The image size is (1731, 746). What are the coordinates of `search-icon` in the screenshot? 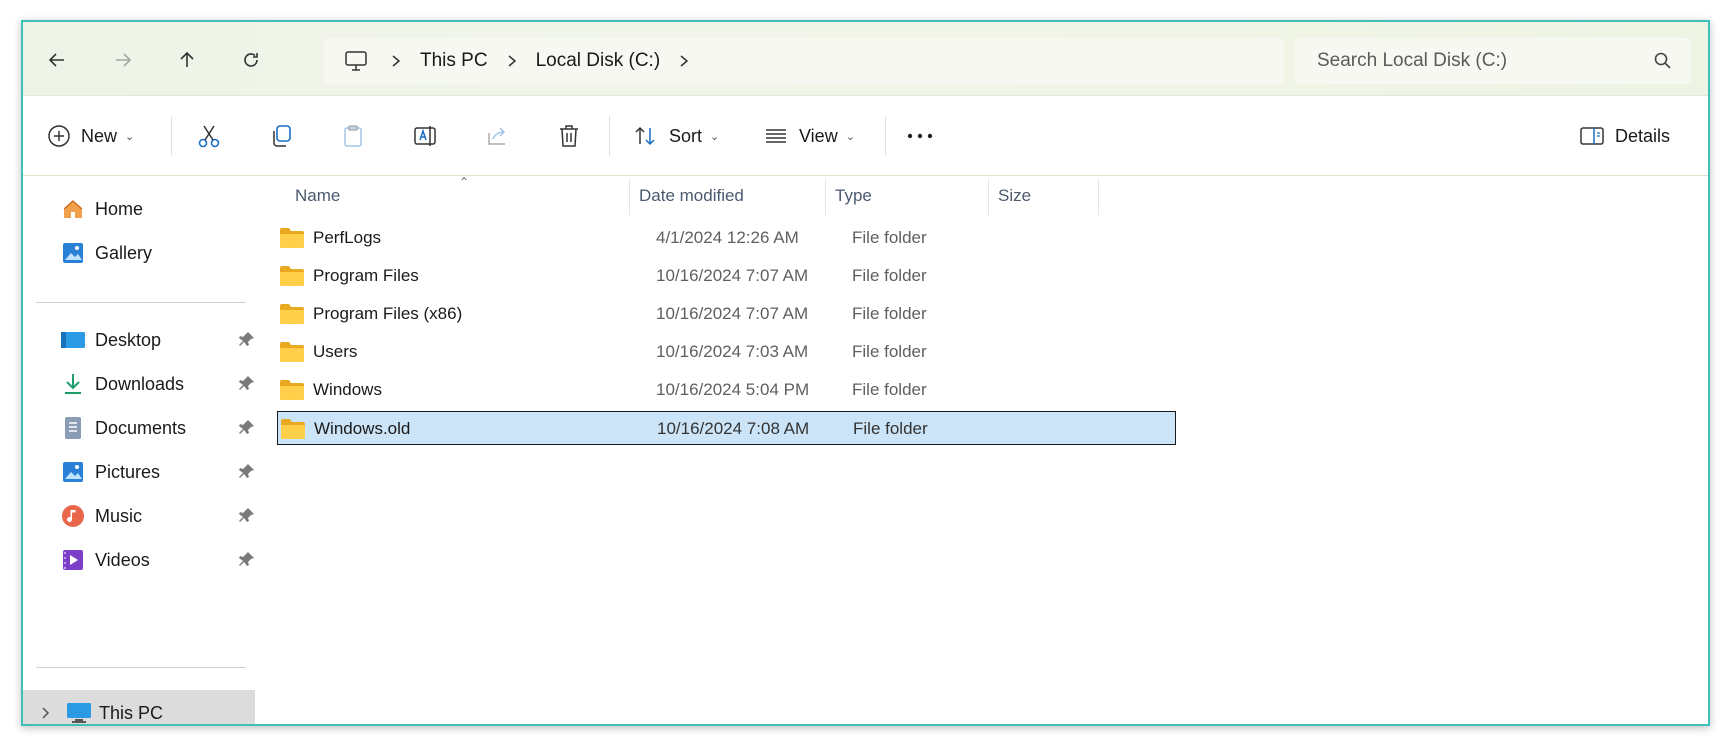 It's located at (1663, 63).